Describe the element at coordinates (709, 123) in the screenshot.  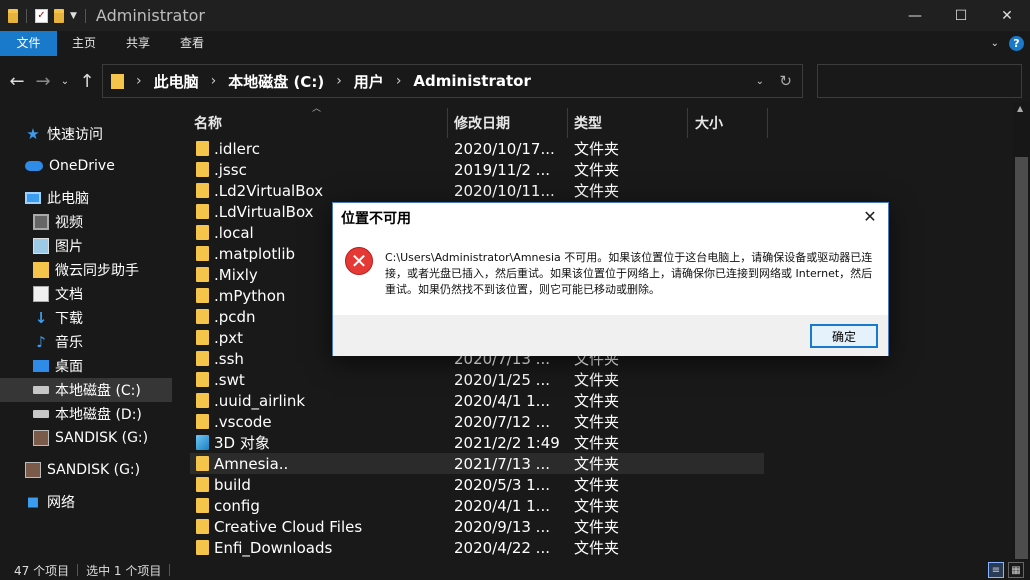
I see `column-header-size: 大小` at that location.